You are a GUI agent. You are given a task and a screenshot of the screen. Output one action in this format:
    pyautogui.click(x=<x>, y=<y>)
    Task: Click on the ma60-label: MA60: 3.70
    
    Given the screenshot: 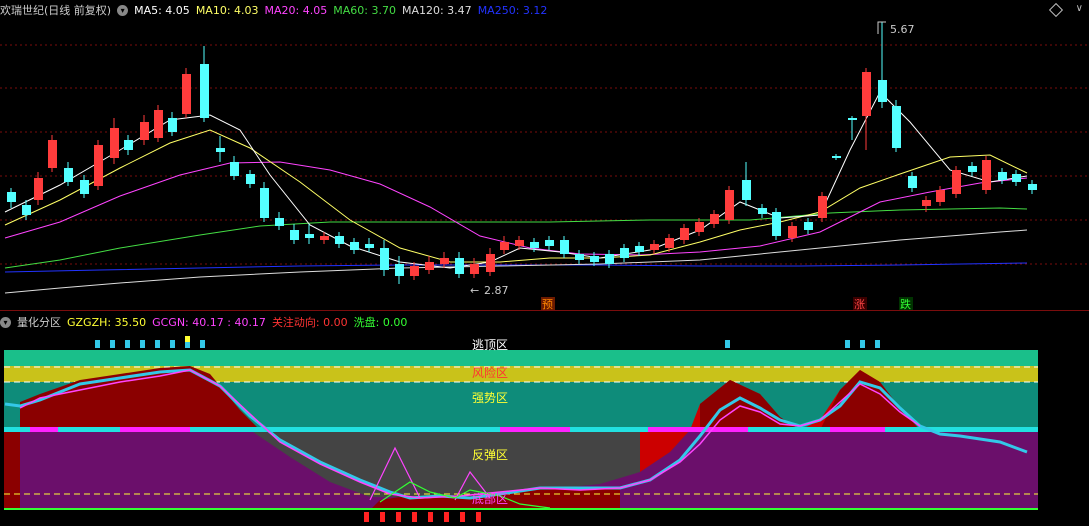 What is the action you would take?
    pyautogui.click(x=364, y=10)
    